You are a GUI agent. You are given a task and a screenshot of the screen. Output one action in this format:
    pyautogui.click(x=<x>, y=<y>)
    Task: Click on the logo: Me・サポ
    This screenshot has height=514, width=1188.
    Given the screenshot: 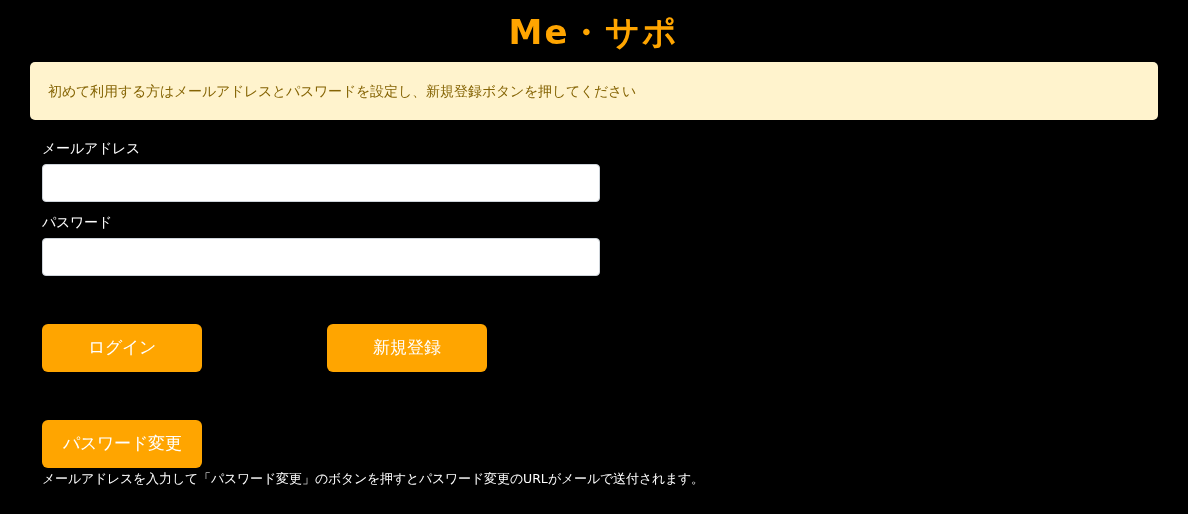 What is the action you would take?
    pyautogui.click(x=594, y=32)
    